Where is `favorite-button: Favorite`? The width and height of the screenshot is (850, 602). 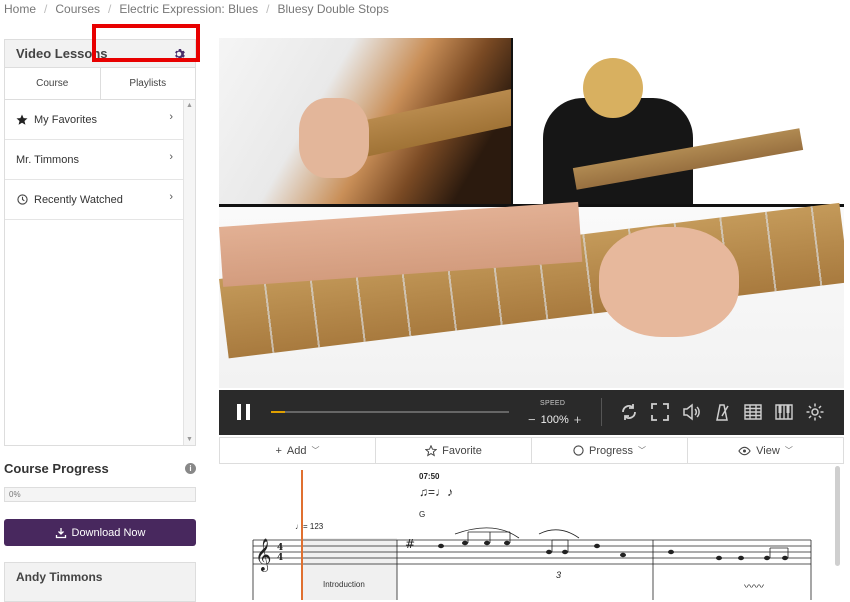 favorite-button: Favorite is located at coordinates (454, 450).